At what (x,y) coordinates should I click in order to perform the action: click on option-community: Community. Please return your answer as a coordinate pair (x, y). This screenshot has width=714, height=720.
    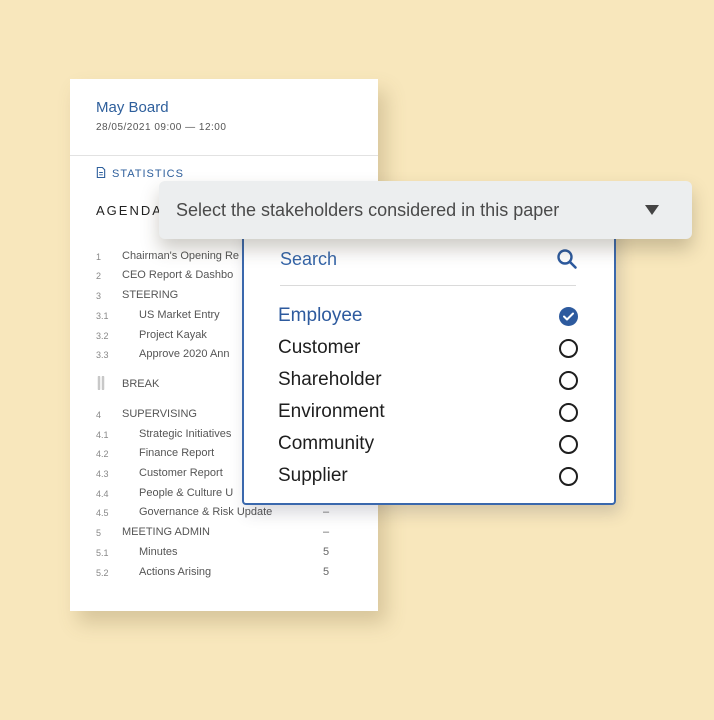
    Looking at the image, I should click on (428, 446).